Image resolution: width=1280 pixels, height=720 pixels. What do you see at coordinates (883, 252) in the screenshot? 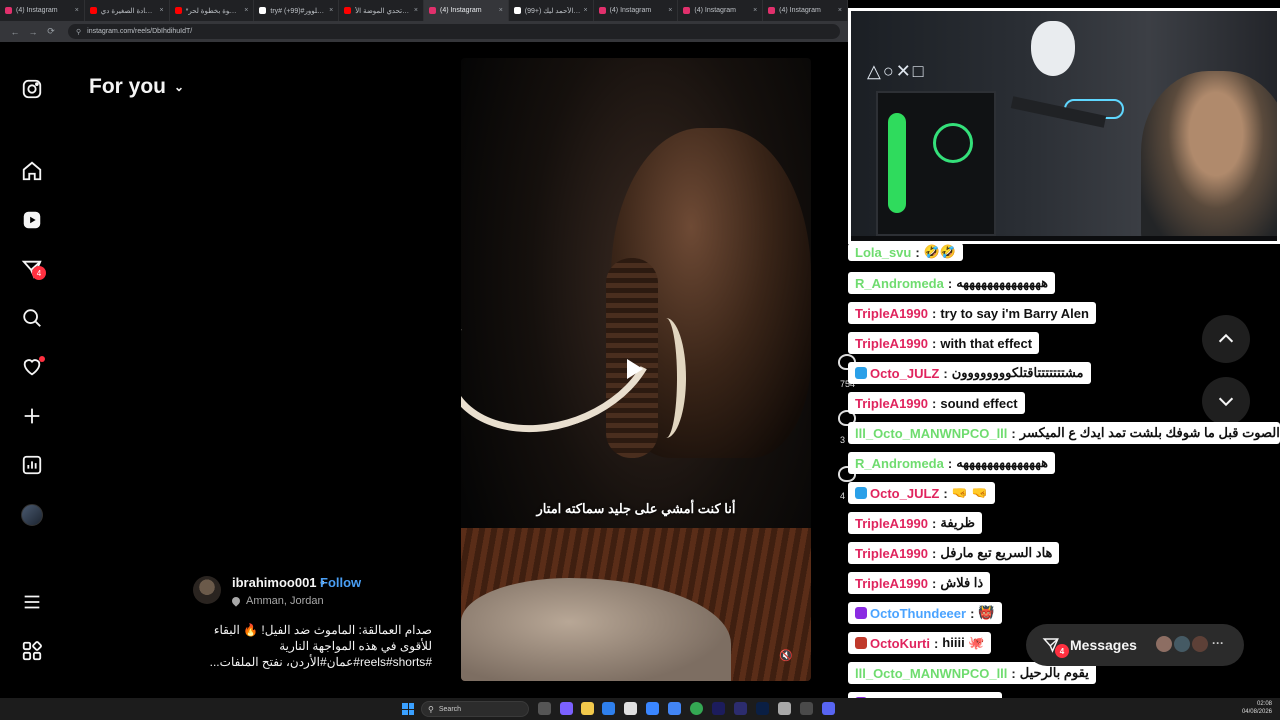
I see `chat-username: Lola_svu` at bounding box center [883, 252].